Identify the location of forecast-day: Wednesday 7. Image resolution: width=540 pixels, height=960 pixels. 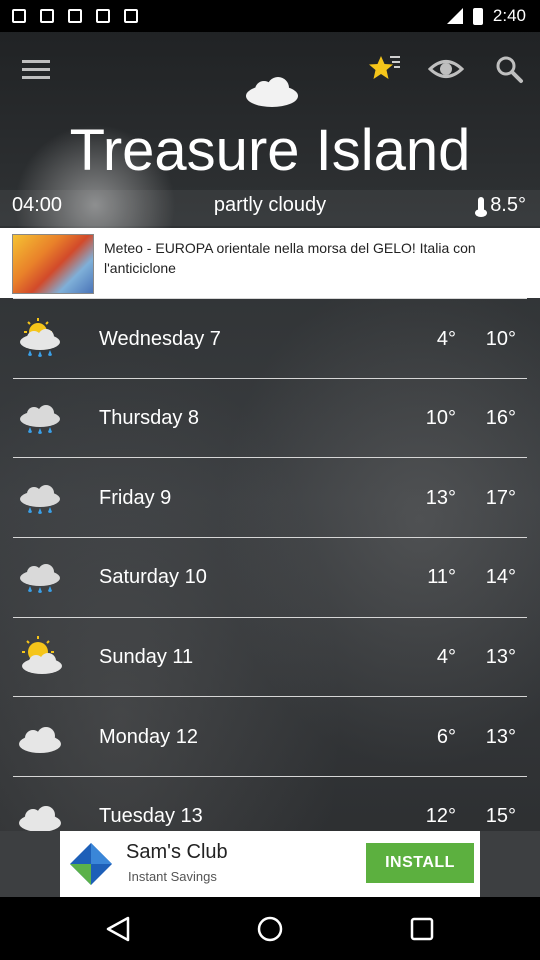
(160, 339).